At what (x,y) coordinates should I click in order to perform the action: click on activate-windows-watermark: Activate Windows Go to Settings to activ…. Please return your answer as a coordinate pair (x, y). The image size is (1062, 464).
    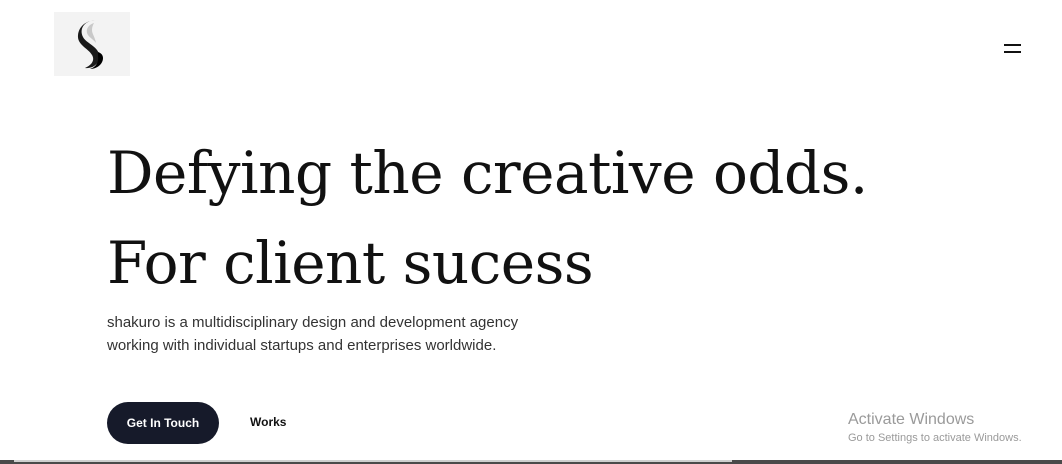
    Looking at the image, I should click on (935, 428).